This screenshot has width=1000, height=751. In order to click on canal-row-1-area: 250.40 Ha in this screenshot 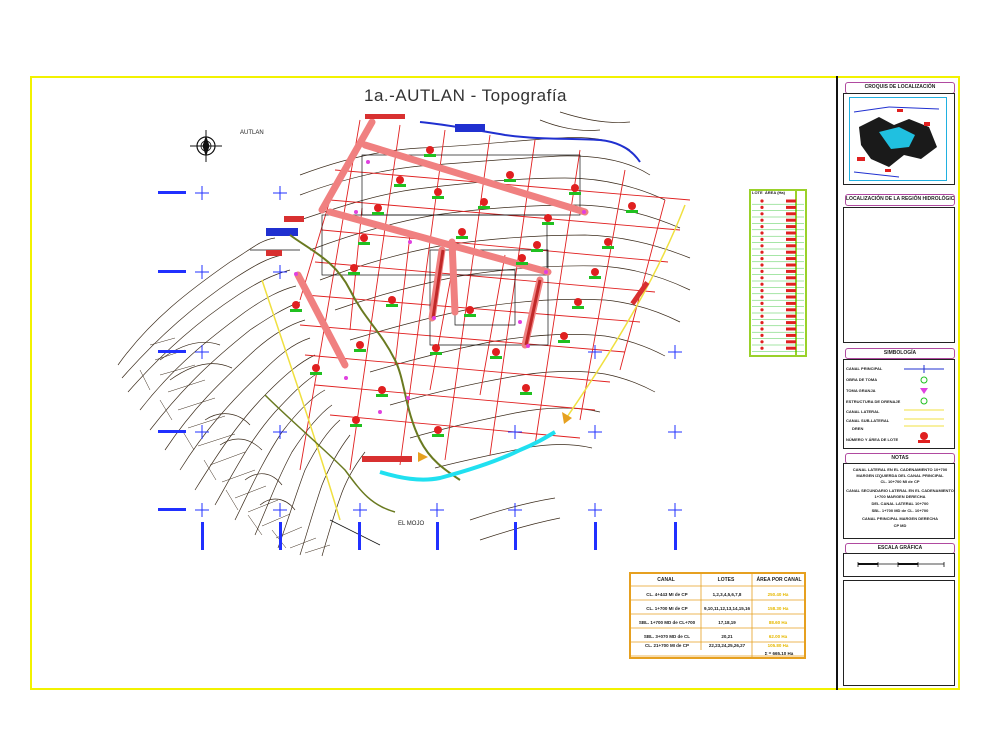, I will do `click(778, 594)`.